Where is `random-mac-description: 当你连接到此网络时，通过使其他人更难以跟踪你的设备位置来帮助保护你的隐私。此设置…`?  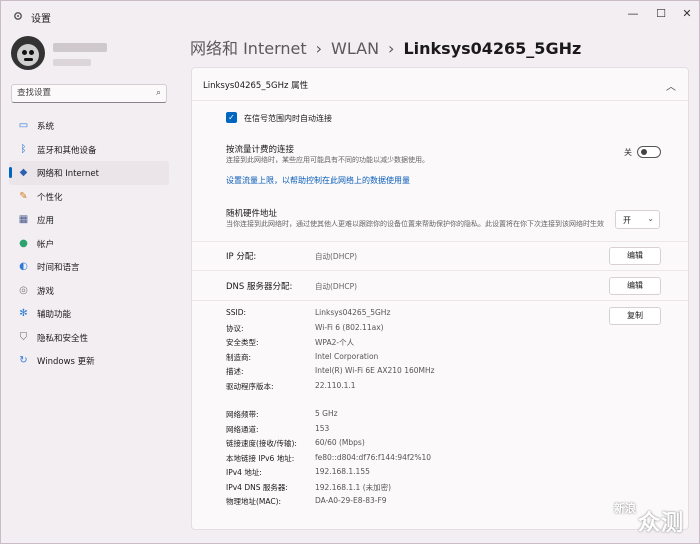 random-mac-description: 当你连接到此网络时，通过使其他人更难以跟踪你的设备位置来帮助保护你的隐私。此设置… is located at coordinates (415, 224).